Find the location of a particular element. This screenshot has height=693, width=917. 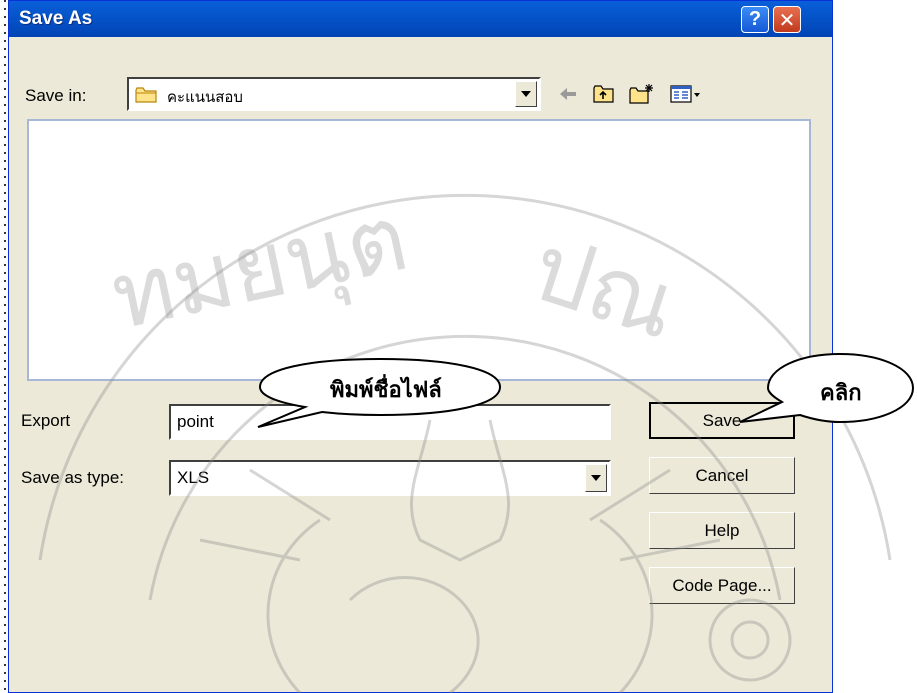

save-as-type-label: Save as type: is located at coordinates (73, 477).